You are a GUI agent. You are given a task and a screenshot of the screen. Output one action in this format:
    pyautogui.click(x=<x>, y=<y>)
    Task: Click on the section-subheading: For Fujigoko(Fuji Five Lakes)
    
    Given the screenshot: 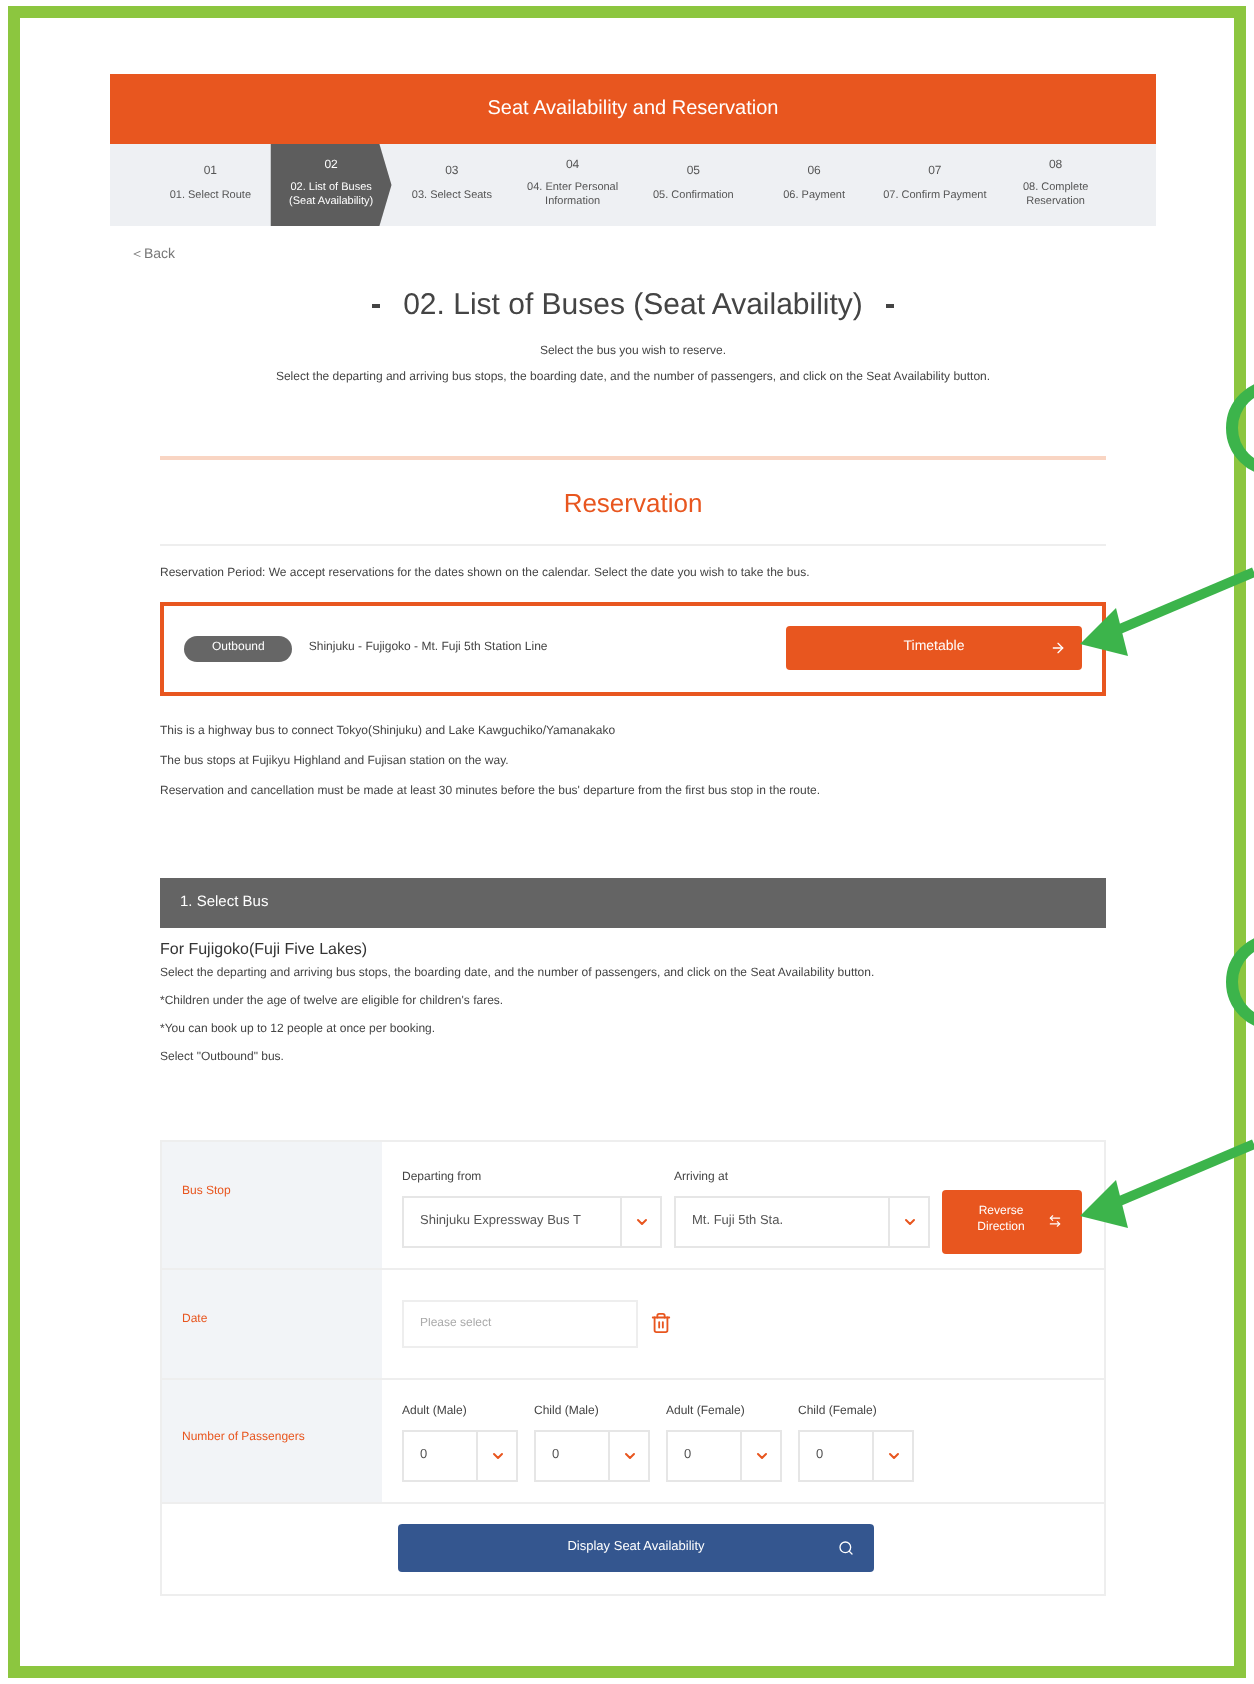 What is the action you would take?
    pyautogui.click(x=265, y=949)
    